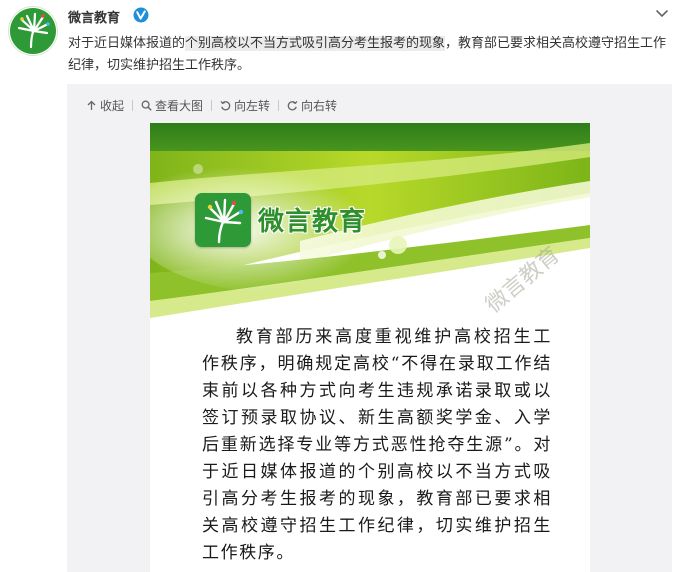 This screenshot has height=572, width=676. I want to click on rotate-left-icon, so click(225, 105).